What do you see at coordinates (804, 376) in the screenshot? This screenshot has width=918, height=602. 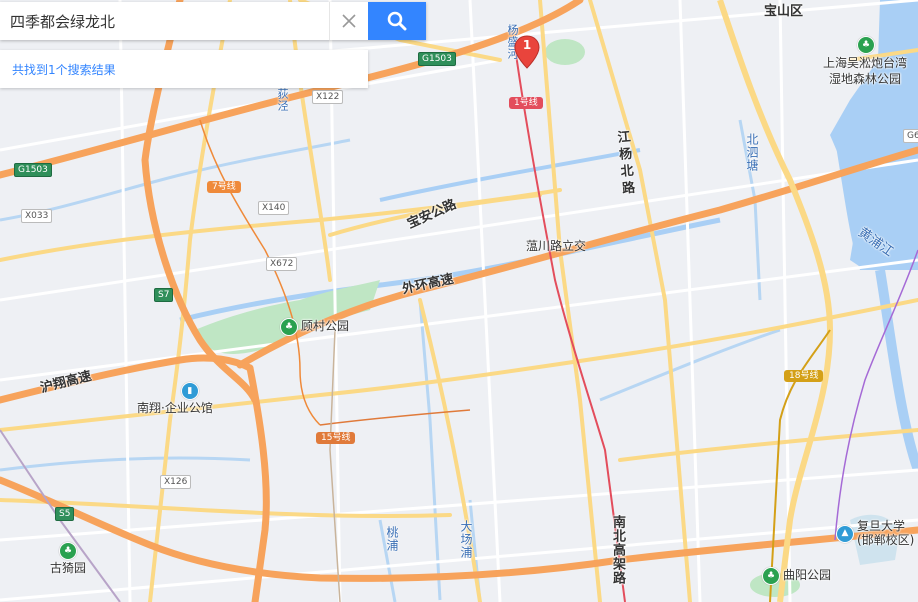 I see `badge-metro-line18: 18号线` at bounding box center [804, 376].